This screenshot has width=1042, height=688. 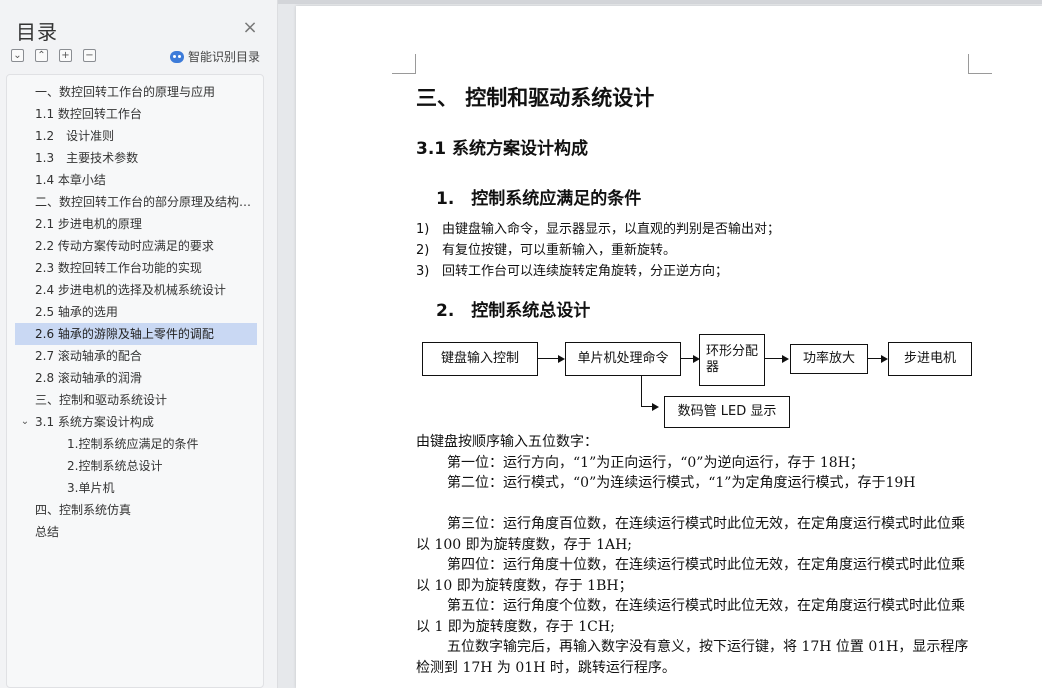 What do you see at coordinates (89, 55) in the screenshot?
I see `remove-heading-icon: −` at bounding box center [89, 55].